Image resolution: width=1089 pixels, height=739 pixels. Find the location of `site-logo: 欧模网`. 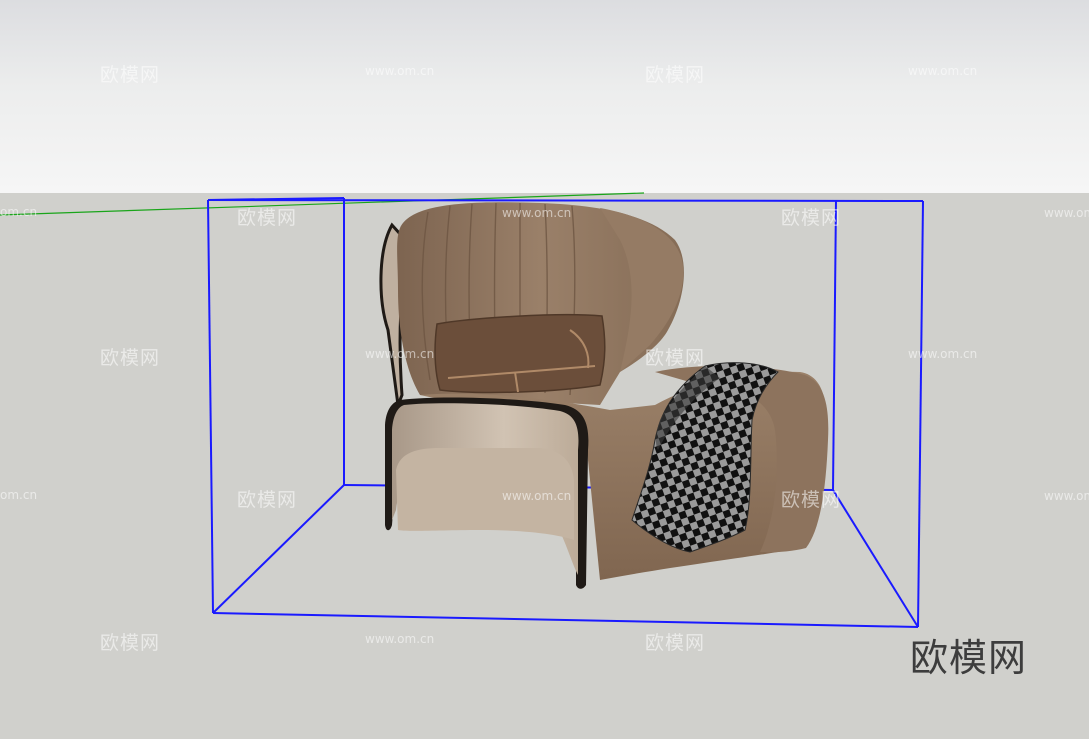

site-logo: 欧模网 is located at coordinates (968, 658).